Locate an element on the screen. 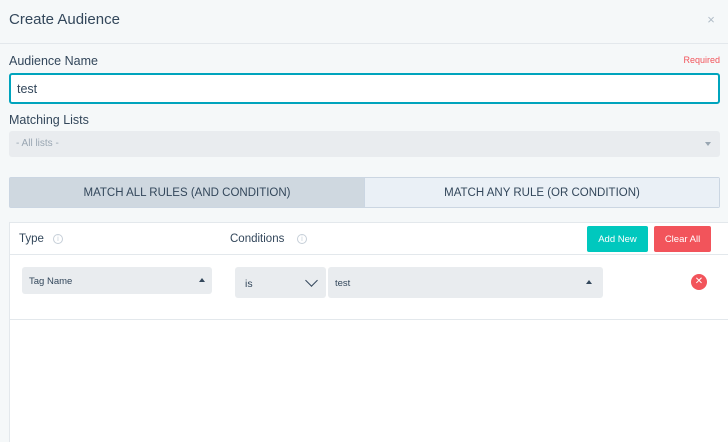 The height and width of the screenshot is (442, 728). matching-lists-label: Matching Lists is located at coordinates (49, 120).